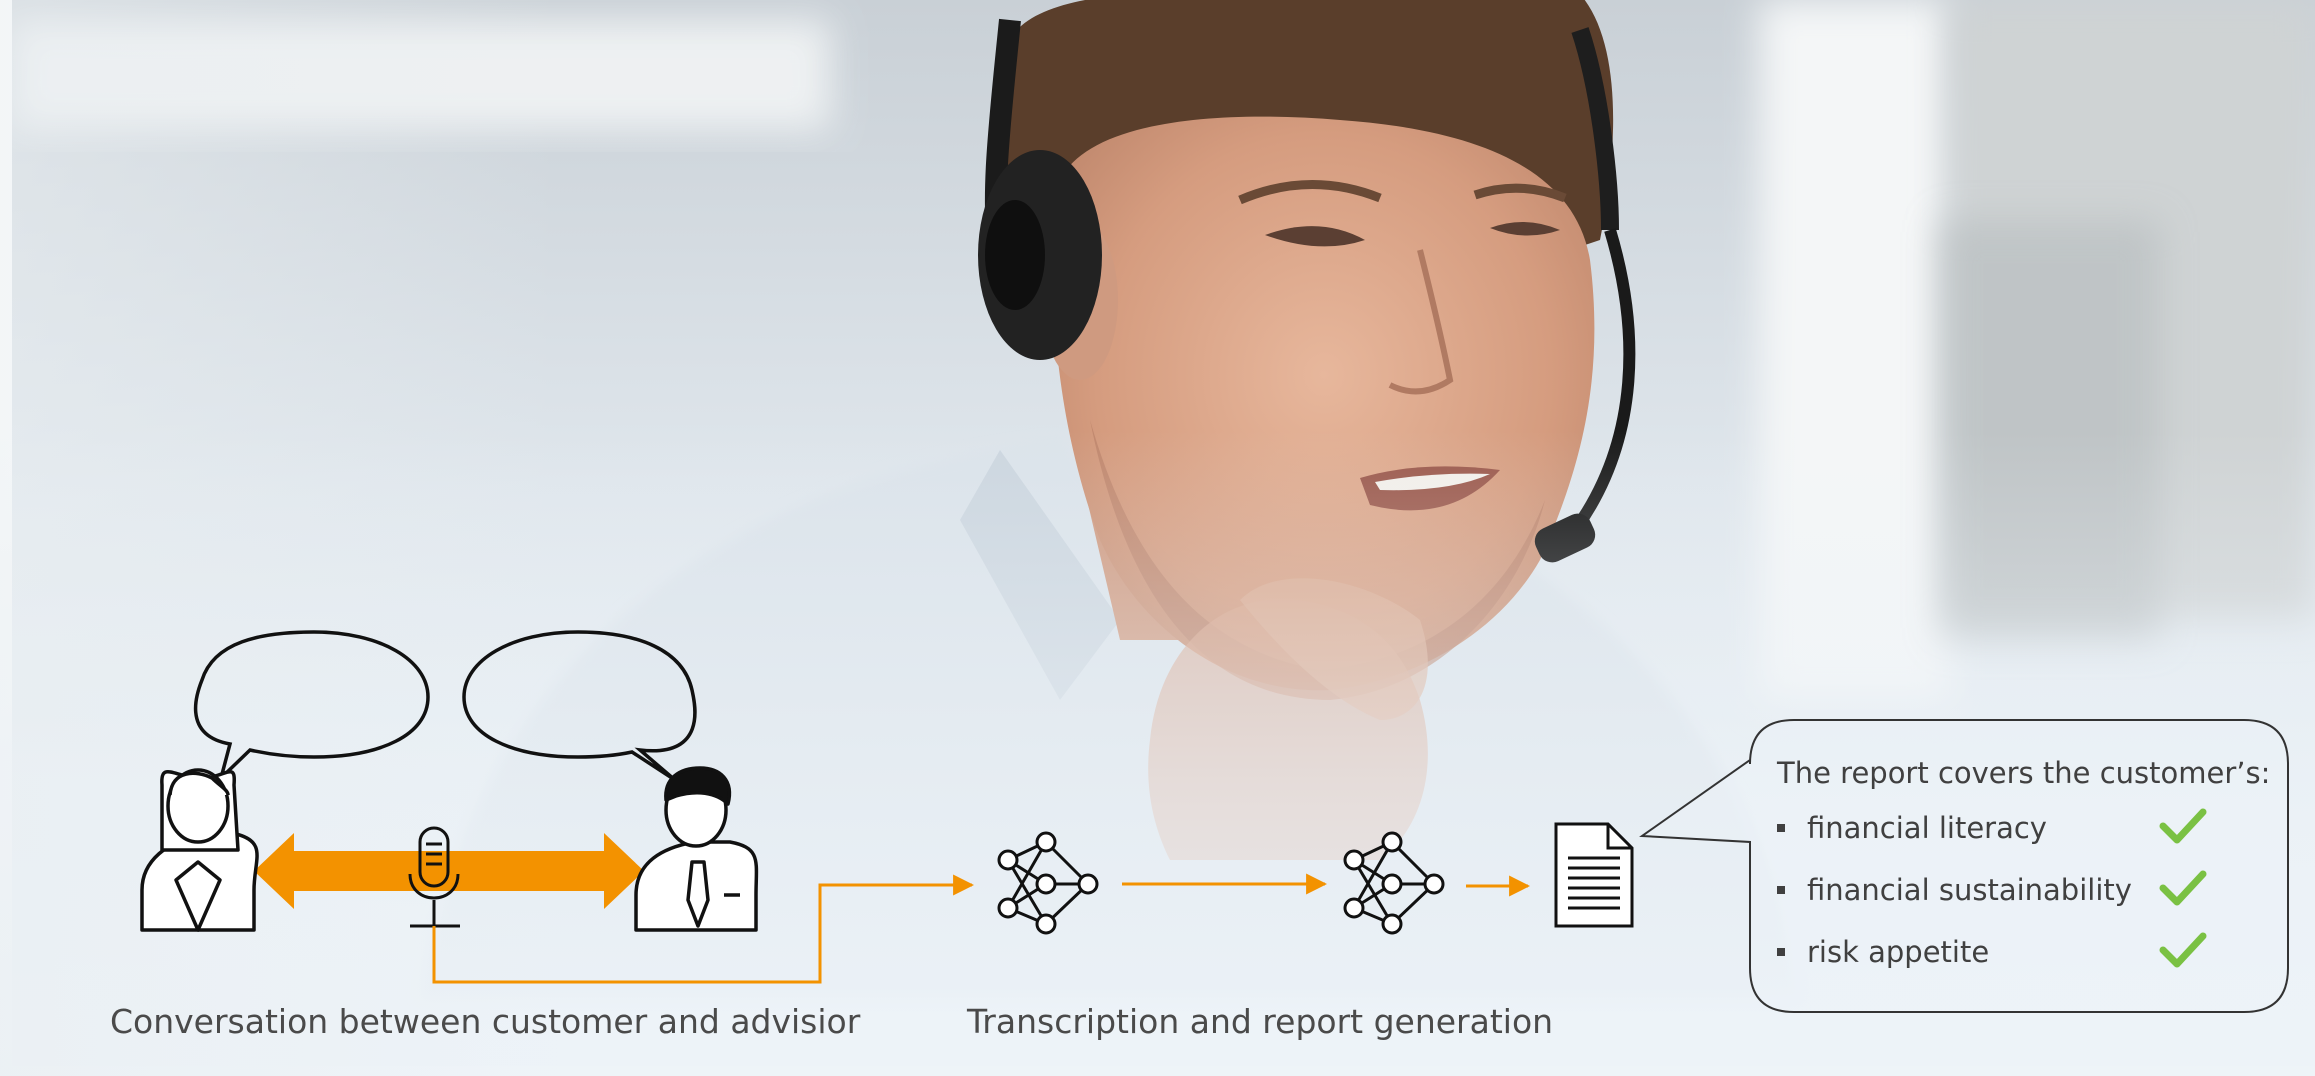 The width and height of the screenshot is (2315, 1076). Describe the element at coordinates (2024, 773) in the screenshot. I see `report-title: The report covers the customer’s:` at that location.